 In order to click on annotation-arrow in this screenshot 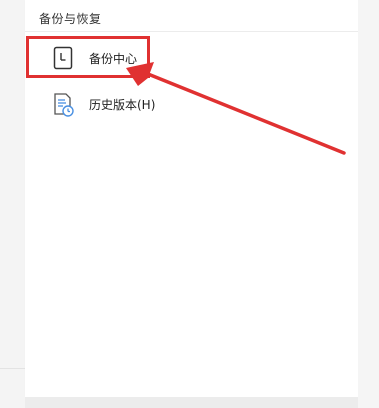, I will do `click(236, 108)`.